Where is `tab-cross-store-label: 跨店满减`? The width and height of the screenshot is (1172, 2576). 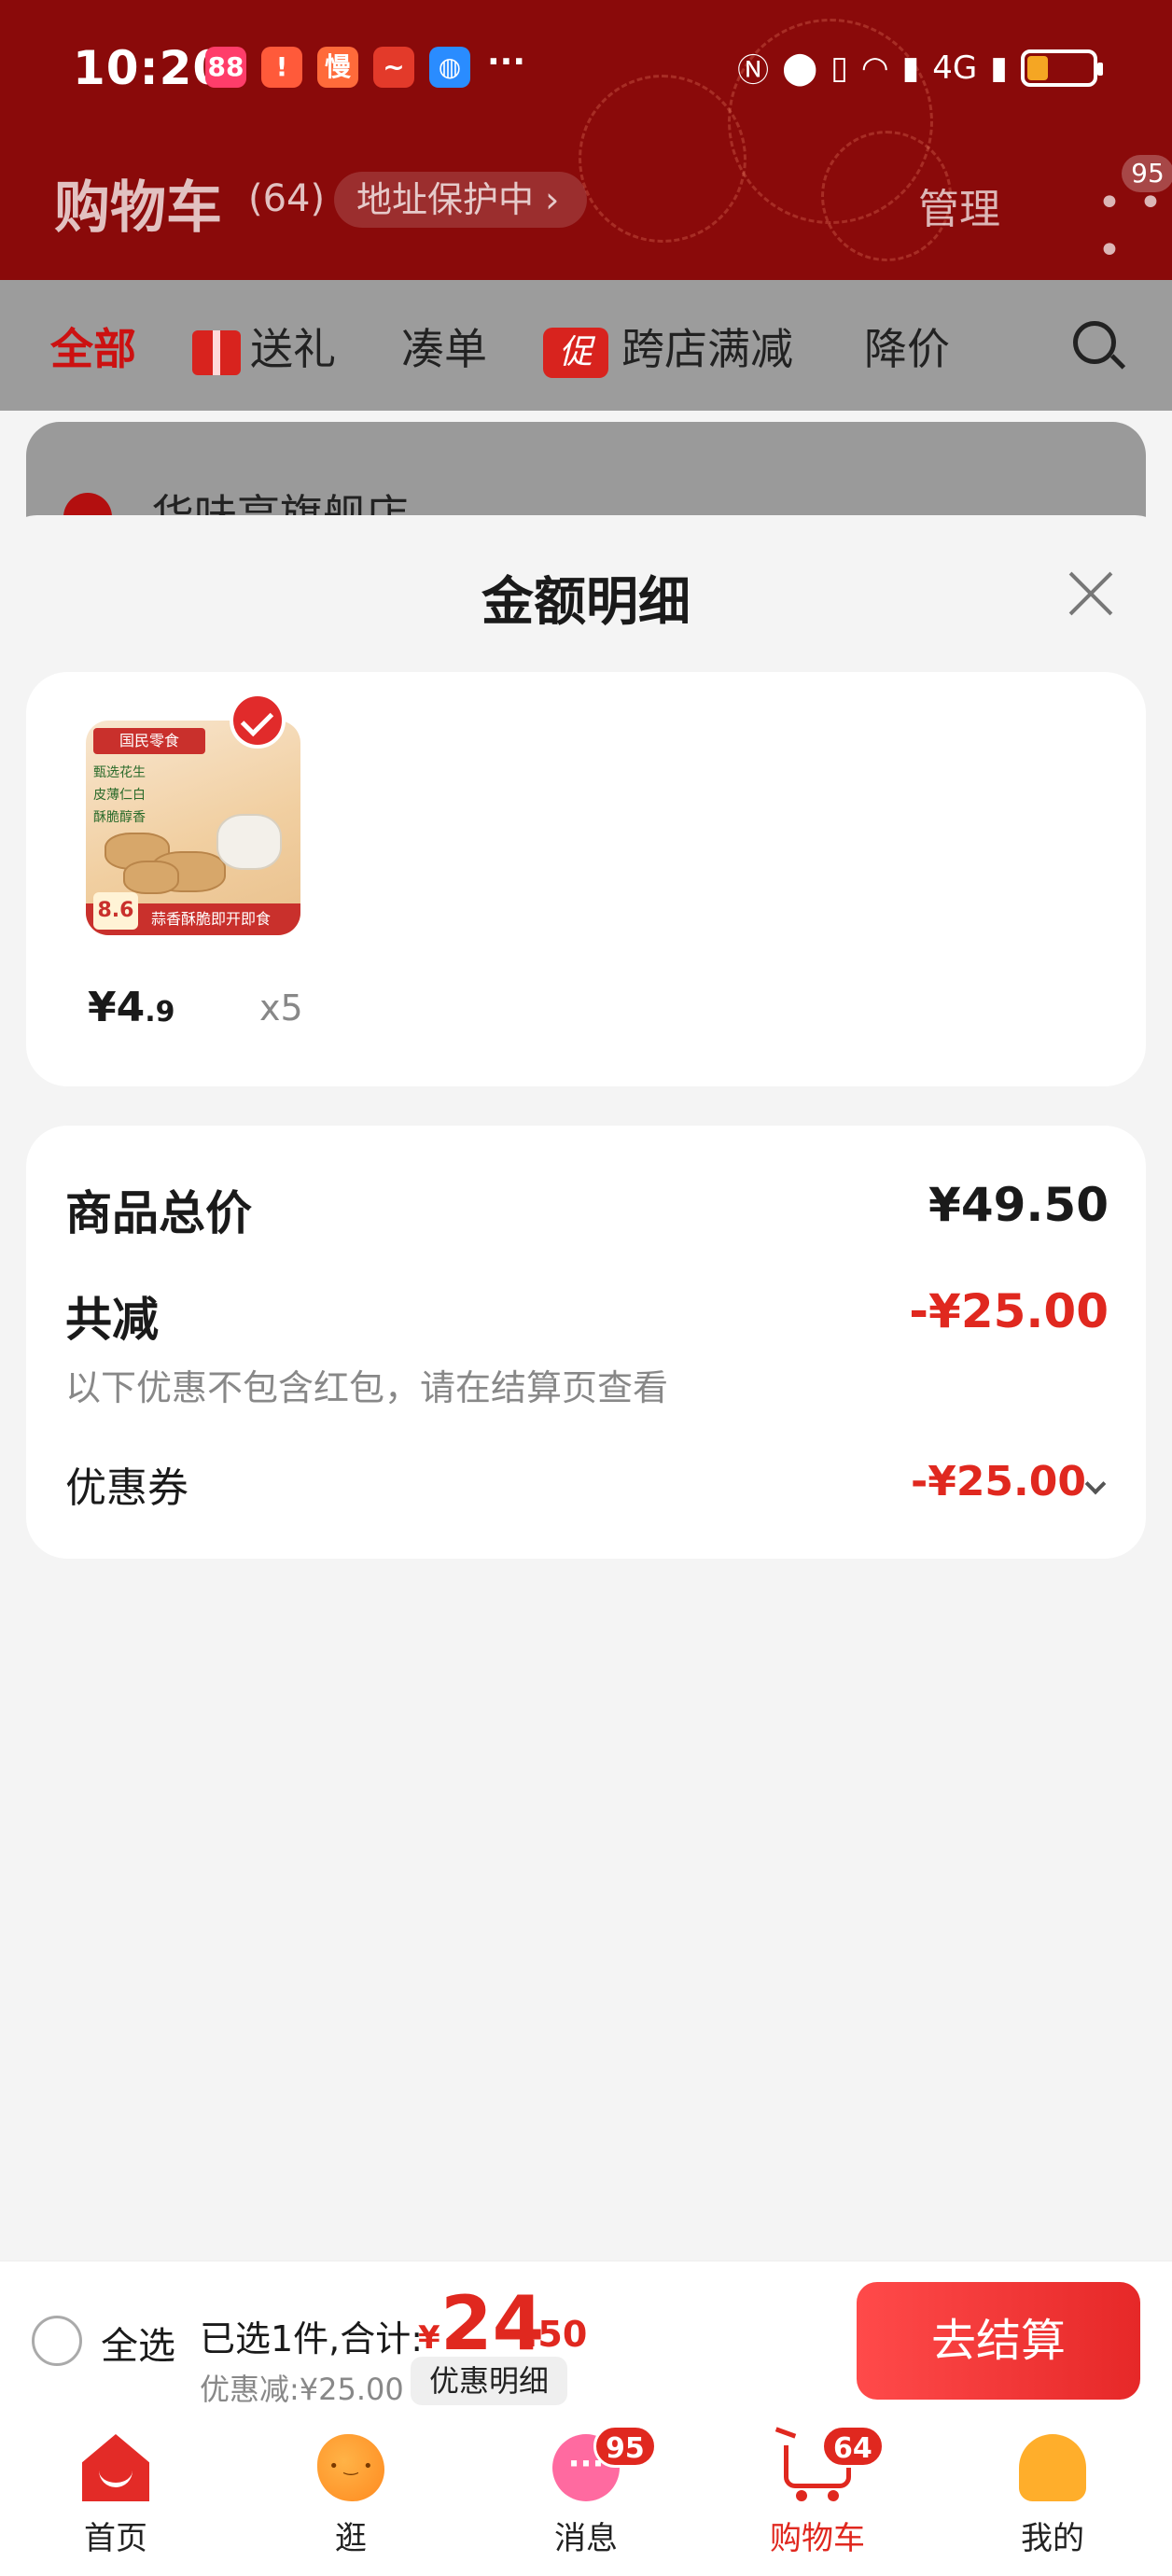 tab-cross-store-label: 跨店满减 is located at coordinates (707, 349).